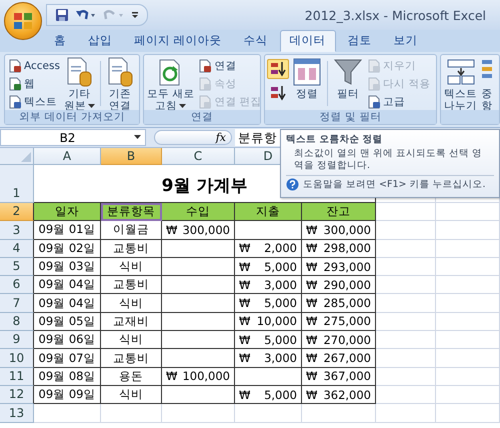 The width and height of the screenshot is (500, 428). What do you see at coordinates (202, 117) in the screenshot?
I see `group-label: 연결` at bounding box center [202, 117].